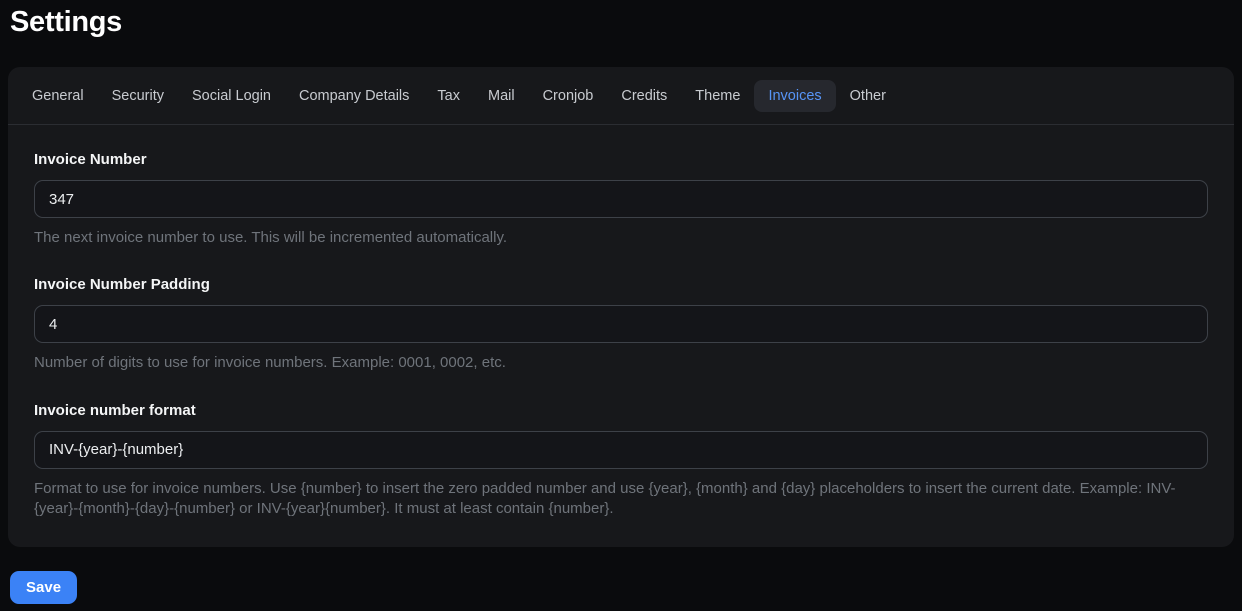  What do you see at coordinates (868, 96) in the screenshot?
I see `tab-other: Other` at bounding box center [868, 96].